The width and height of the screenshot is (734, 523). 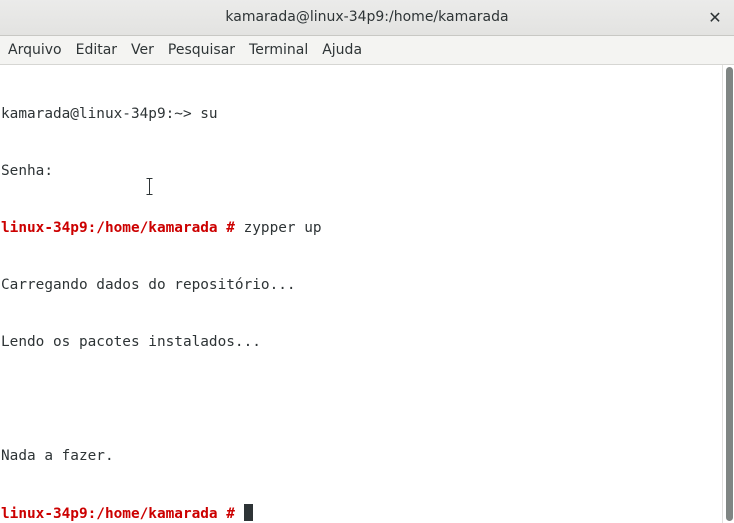 I want to click on title-bar: kamarada@linux-34p9:/home/kamarada ✕, so click(x=367, y=18).